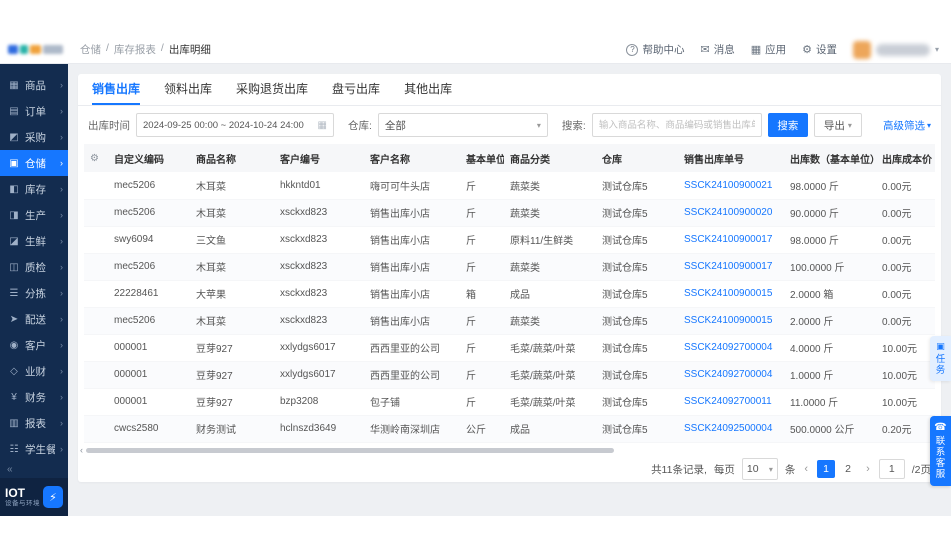 The width and height of the screenshot is (951, 550). Describe the element at coordinates (149, 348) in the screenshot. I see `cell-code: 000001` at that location.